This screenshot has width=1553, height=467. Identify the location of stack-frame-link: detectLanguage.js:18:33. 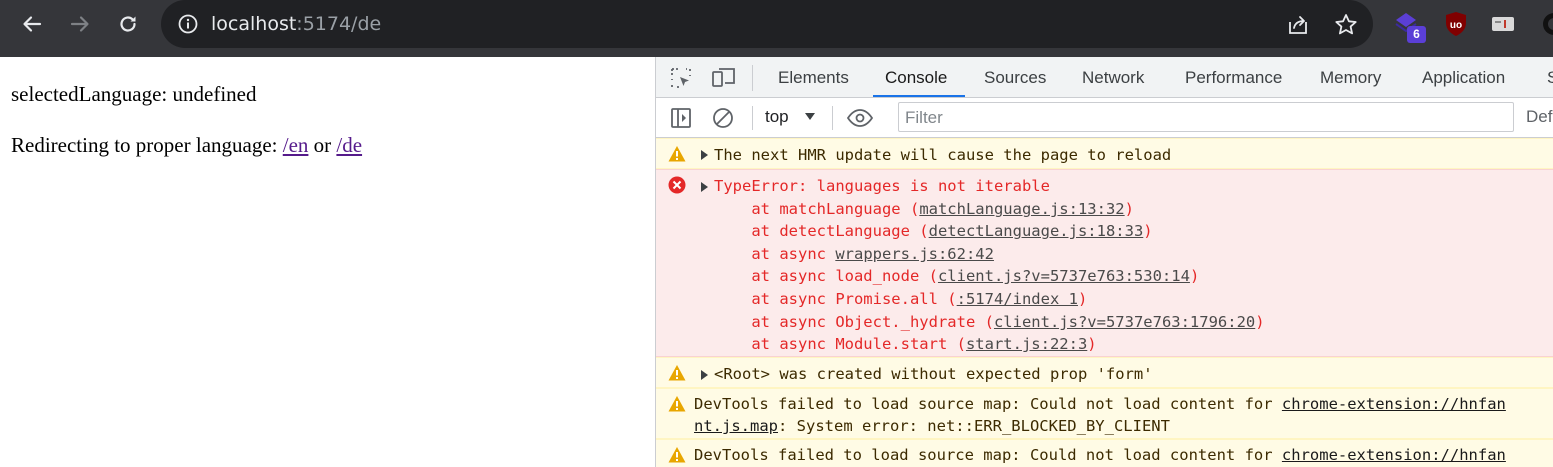
(1036, 231).